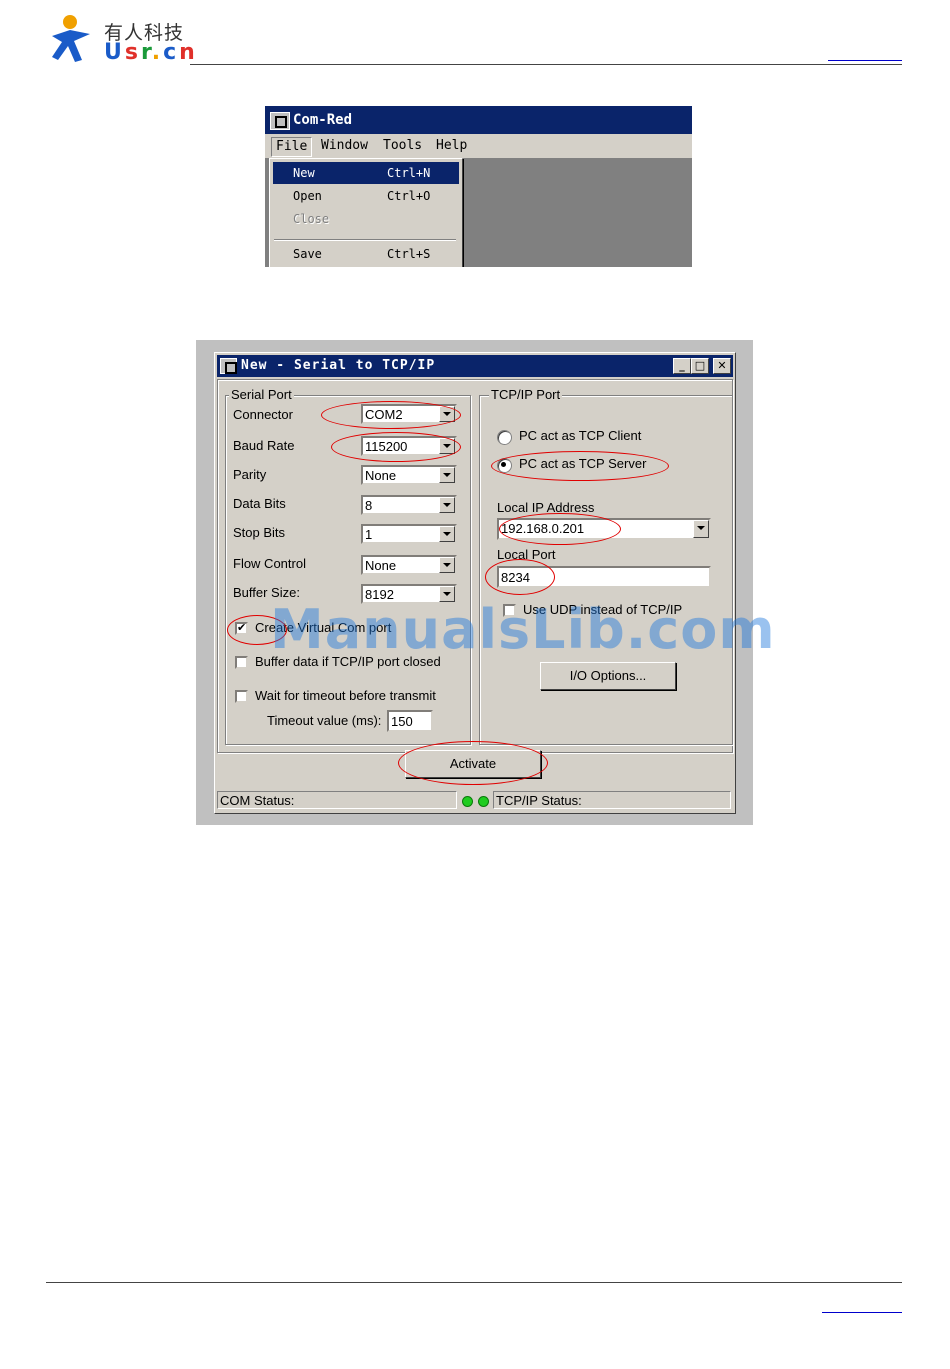 The width and height of the screenshot is (950, 1369). What do you see at coordinates (171, 52) in the screenshot?
I see `logo-letter: c` at bounding box center [171, 52].